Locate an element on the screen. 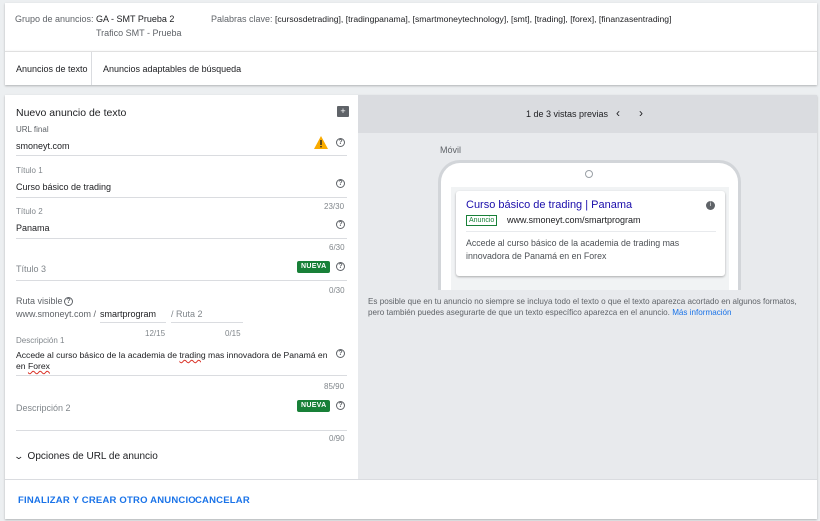 The width and height of the screenshot is (820, 521). headline2-input: Panama is located at coordinates (33, 228).